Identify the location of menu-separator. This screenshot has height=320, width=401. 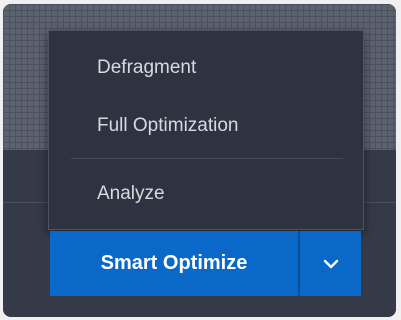
(207, 158).